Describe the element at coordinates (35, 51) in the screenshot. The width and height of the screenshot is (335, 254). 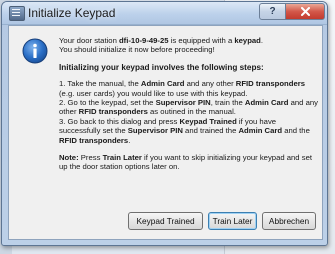
I see `info-icon` at that location.